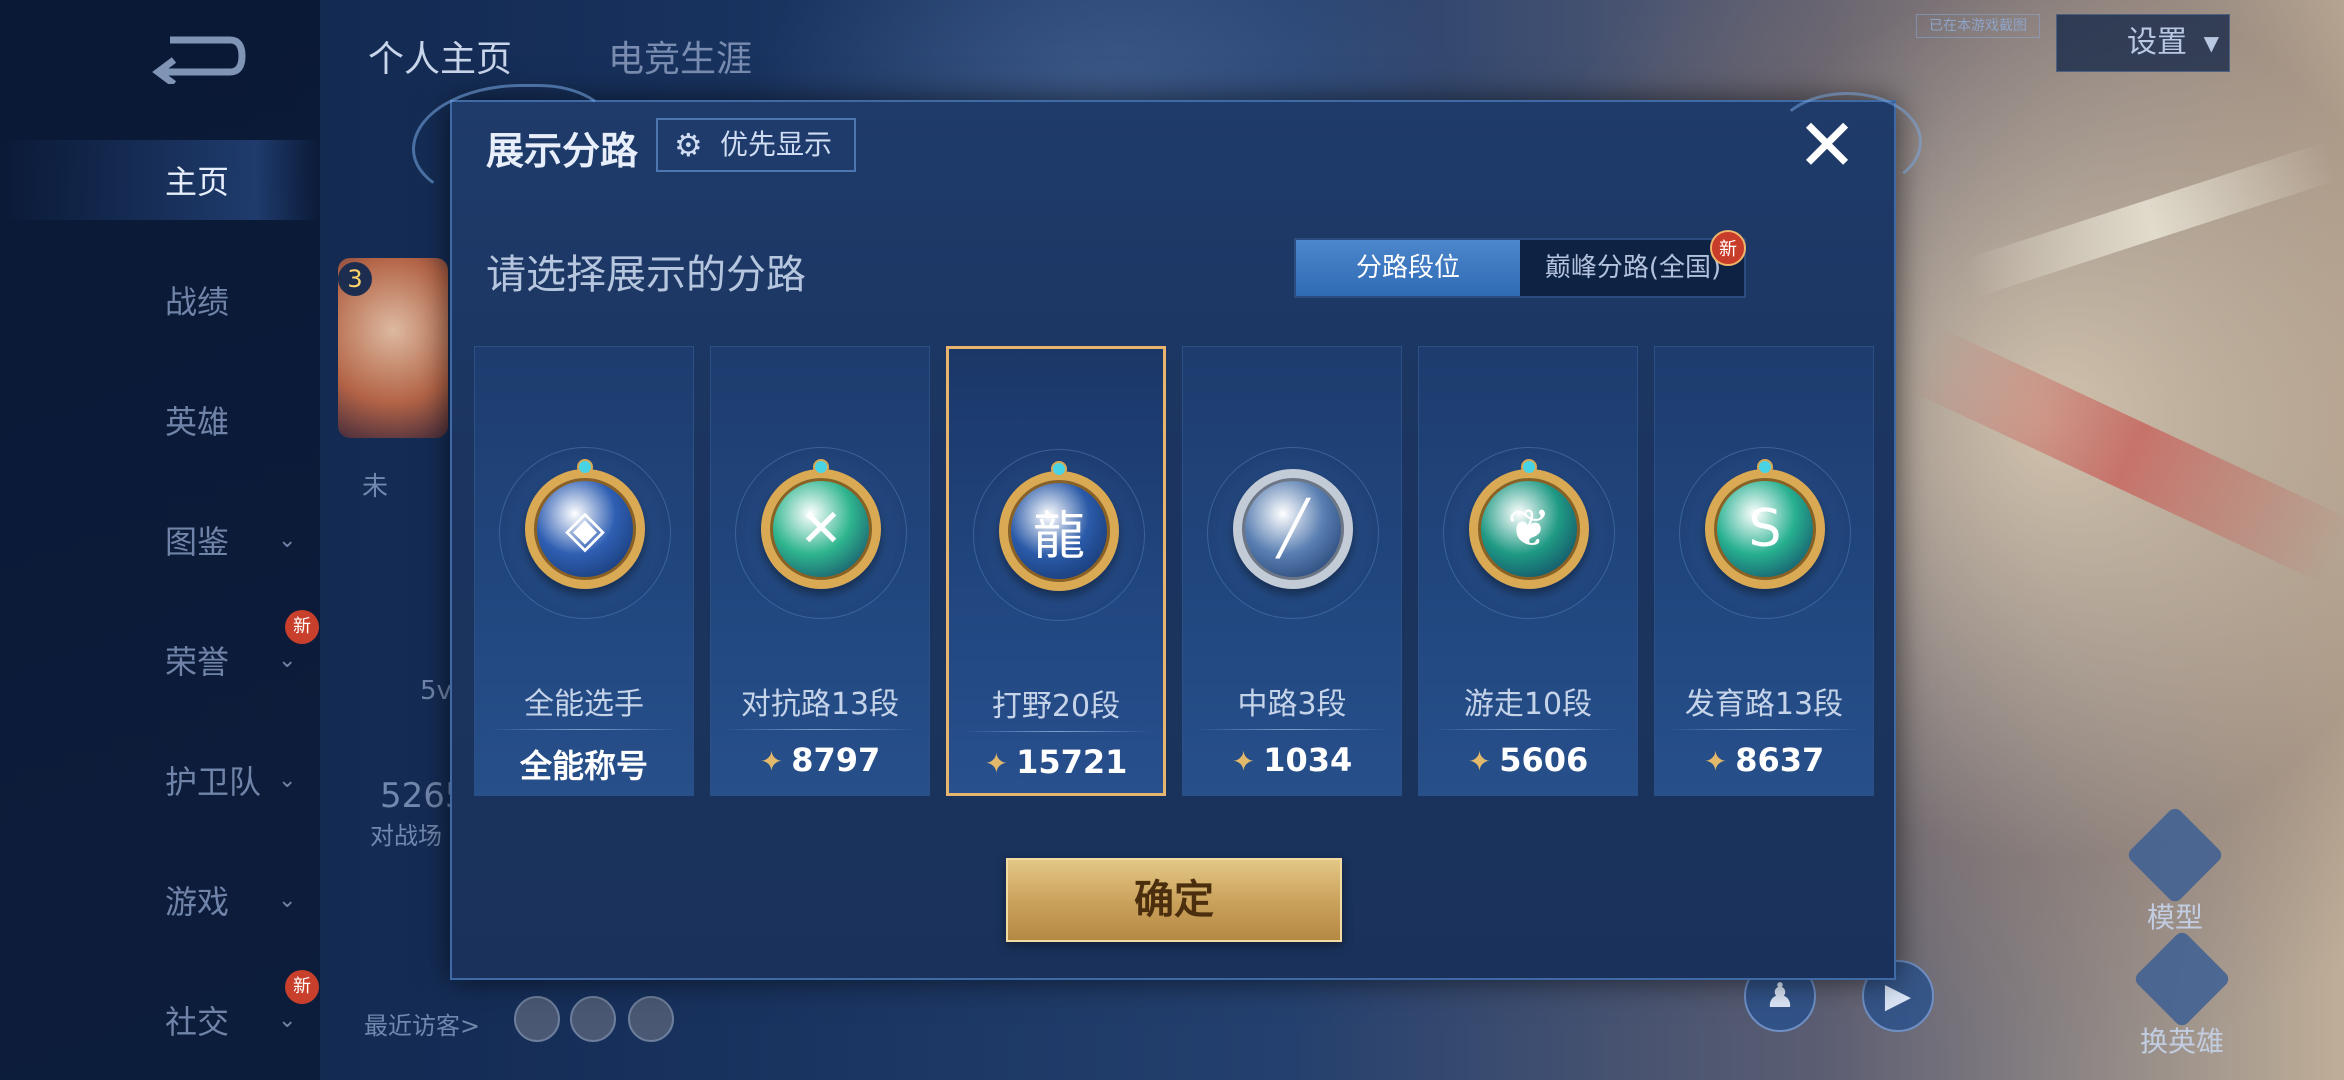  Describe the element at coordinates (820, 704) in the screenshot. I see `lane-rank-label: 对抗路13段` at that location.